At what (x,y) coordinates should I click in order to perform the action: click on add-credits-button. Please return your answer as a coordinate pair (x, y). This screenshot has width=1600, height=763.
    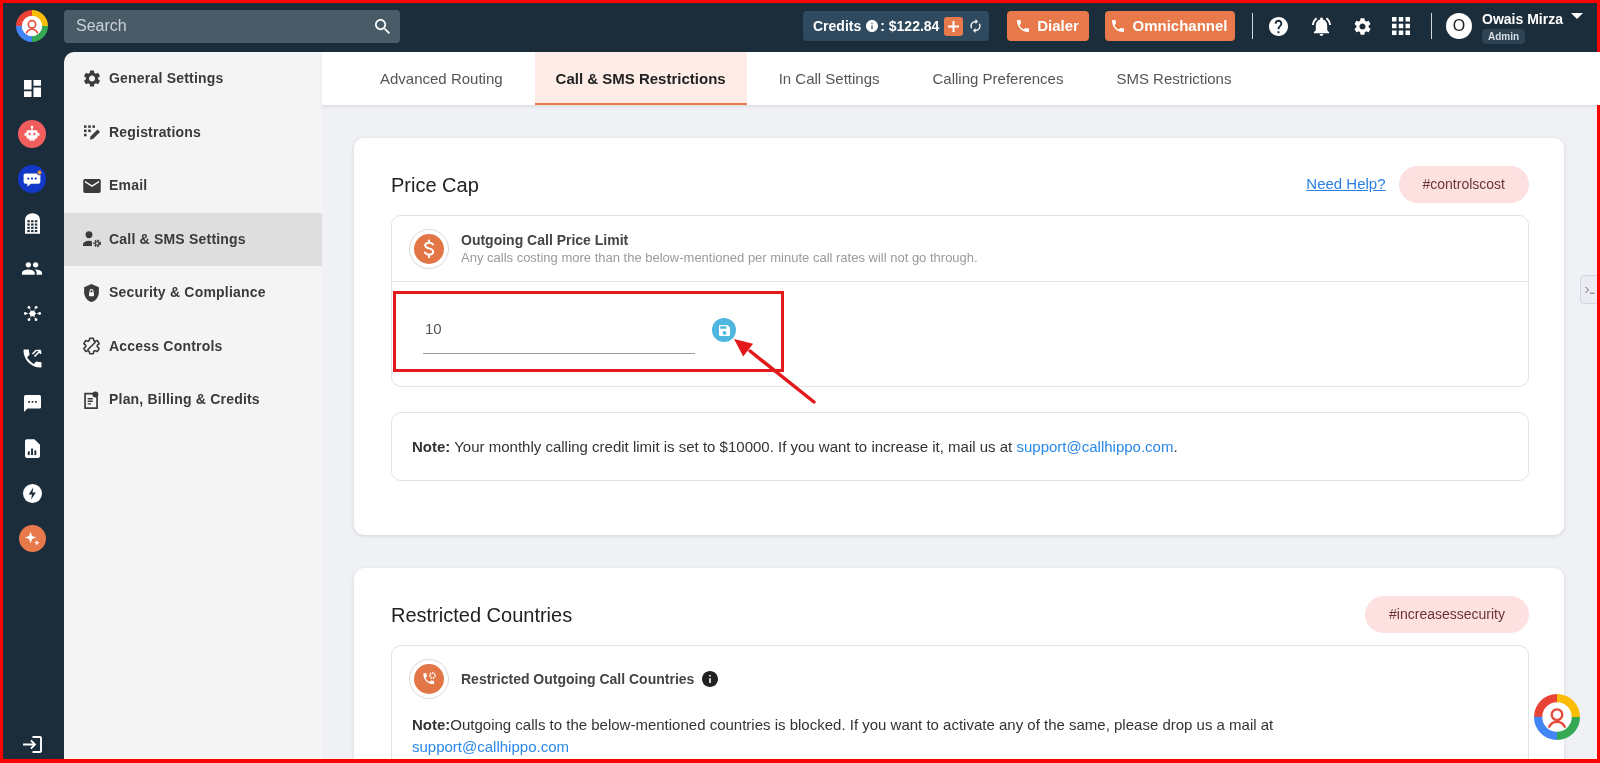
    Looking at the image, I should click on (954, 26).